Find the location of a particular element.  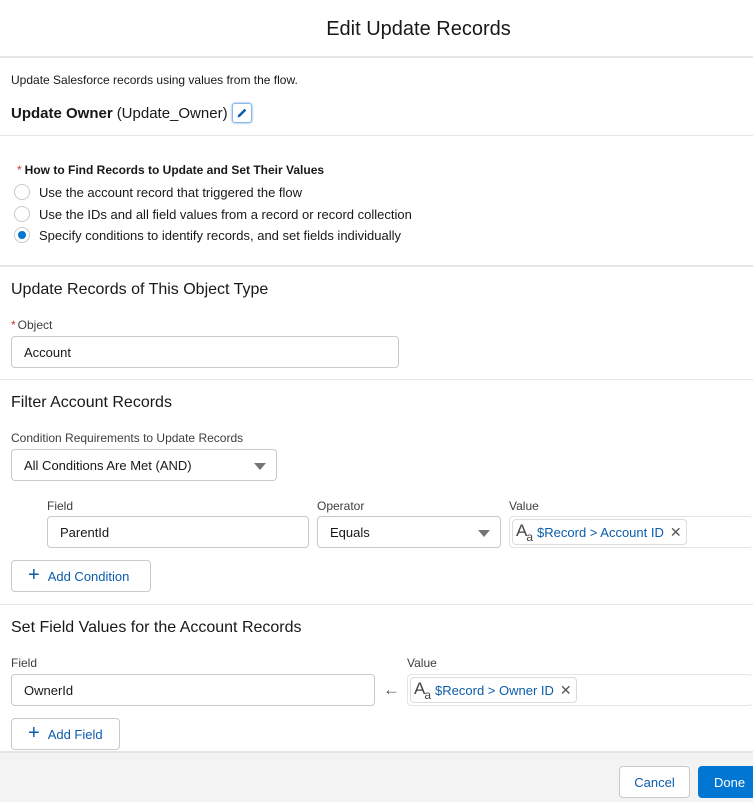

edit-name-button is located at coordinates (241, 113).